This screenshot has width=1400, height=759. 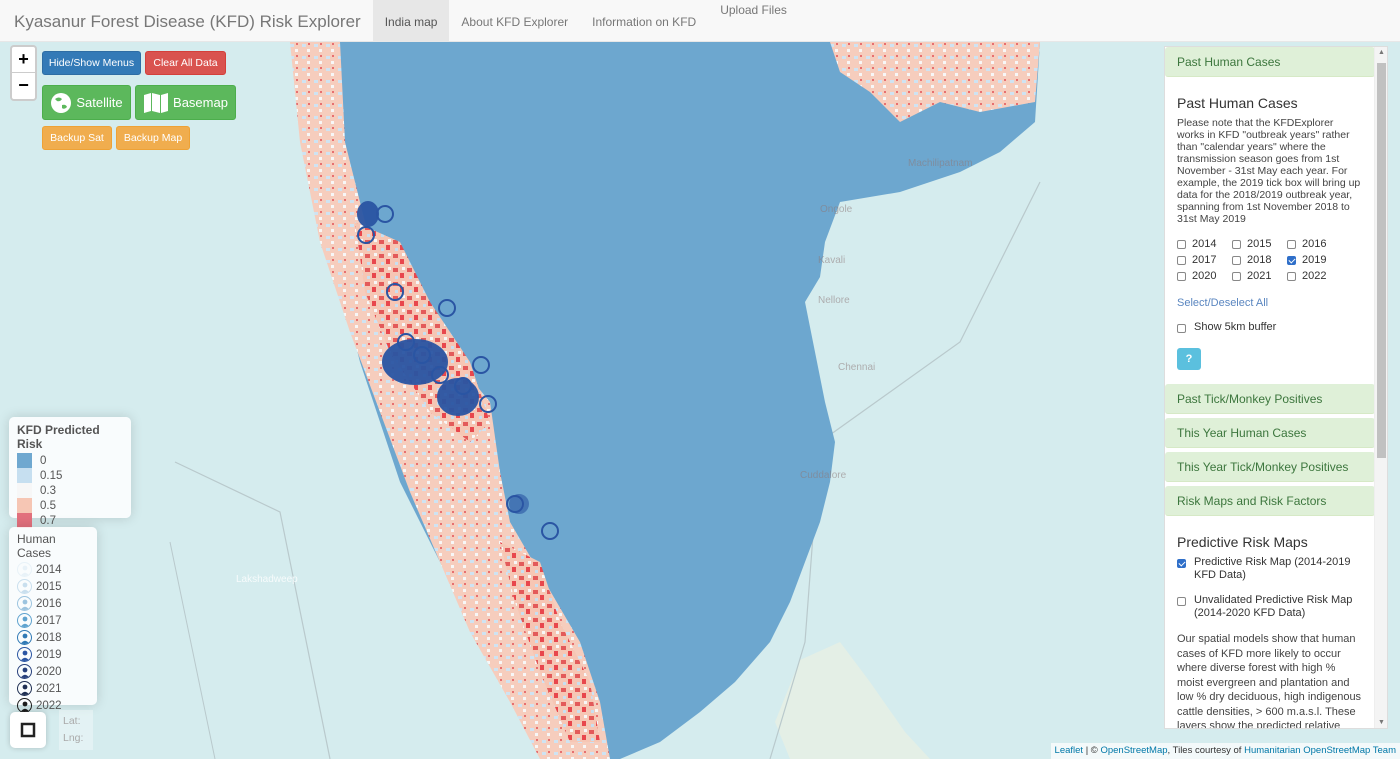 I want to click on year-checkbox-2014: 2014, so click(x=1204, y=244).